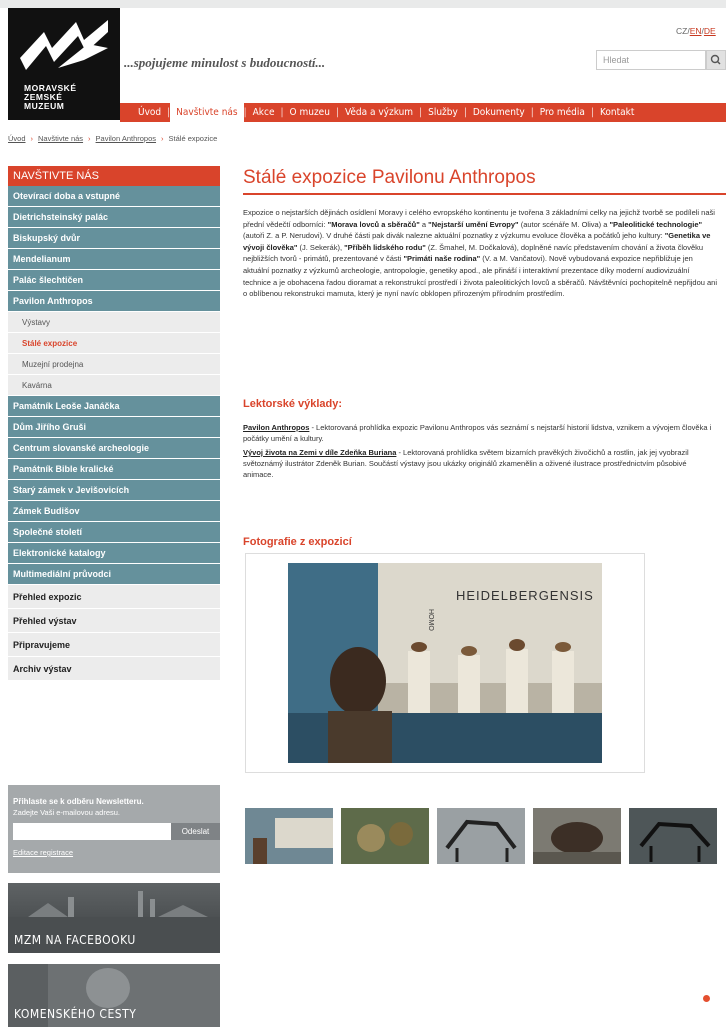 This screenshot has width=726, height=1027. What do you see at coordinates (114, 995) in the screenshot?
I see `komensky-banner: KOMENSKÉHO CESTY` at bounding box center [114, 995].